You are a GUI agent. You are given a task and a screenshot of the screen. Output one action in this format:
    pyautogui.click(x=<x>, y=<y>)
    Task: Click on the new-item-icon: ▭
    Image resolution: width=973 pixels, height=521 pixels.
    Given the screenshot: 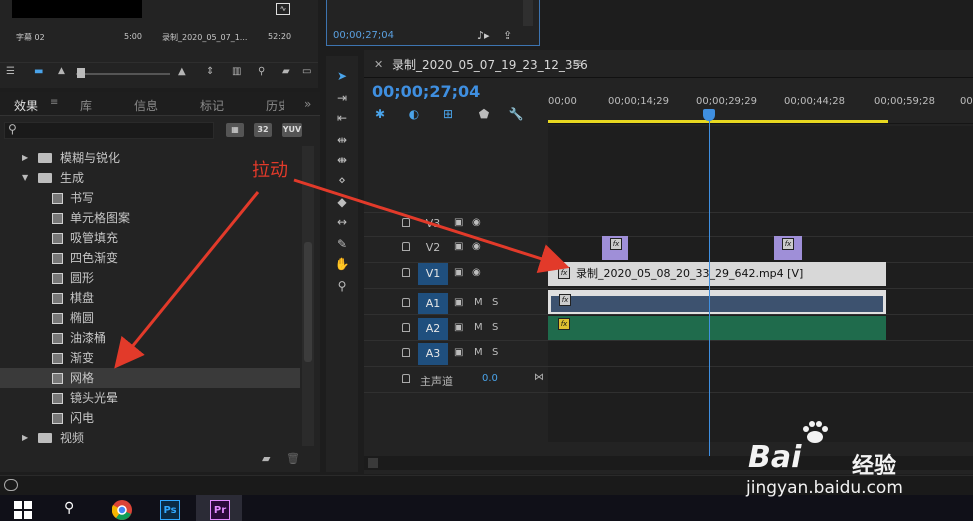 What is the action you would take?
    pyautogui.click(x=306, y=71)
    